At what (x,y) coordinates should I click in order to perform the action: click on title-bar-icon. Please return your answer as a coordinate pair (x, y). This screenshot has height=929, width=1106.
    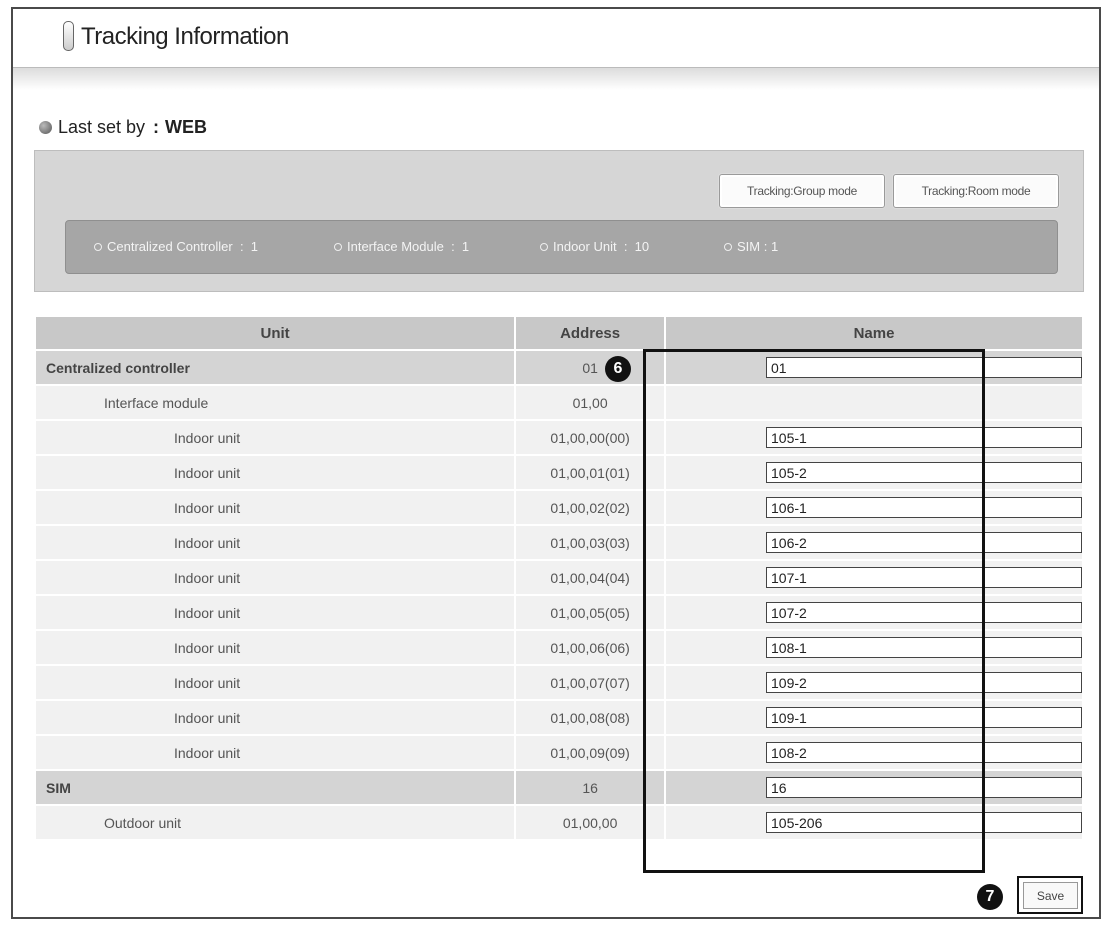
    Looking at the image, I should click on (68, 36).